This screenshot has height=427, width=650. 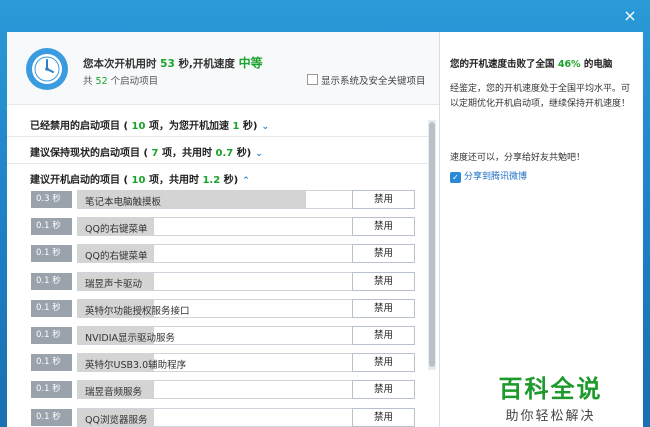 What do you see at coordinates (219, 308) in the screenshot?
I see `startup-time-bar: 英特尔功能授权服务接口` at bounding box center [219, 308].